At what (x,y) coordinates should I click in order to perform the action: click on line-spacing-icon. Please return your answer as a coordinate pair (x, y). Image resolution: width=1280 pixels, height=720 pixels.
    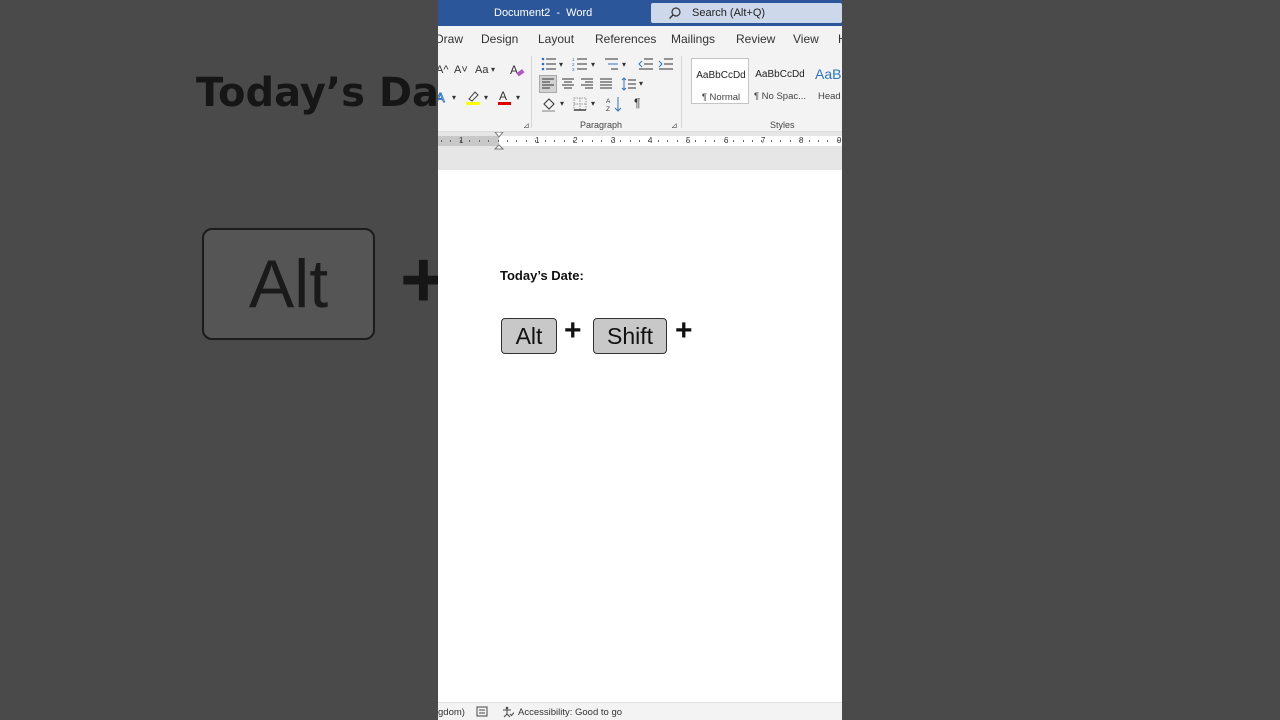
    Looking at the image, I should click on (629, 84).